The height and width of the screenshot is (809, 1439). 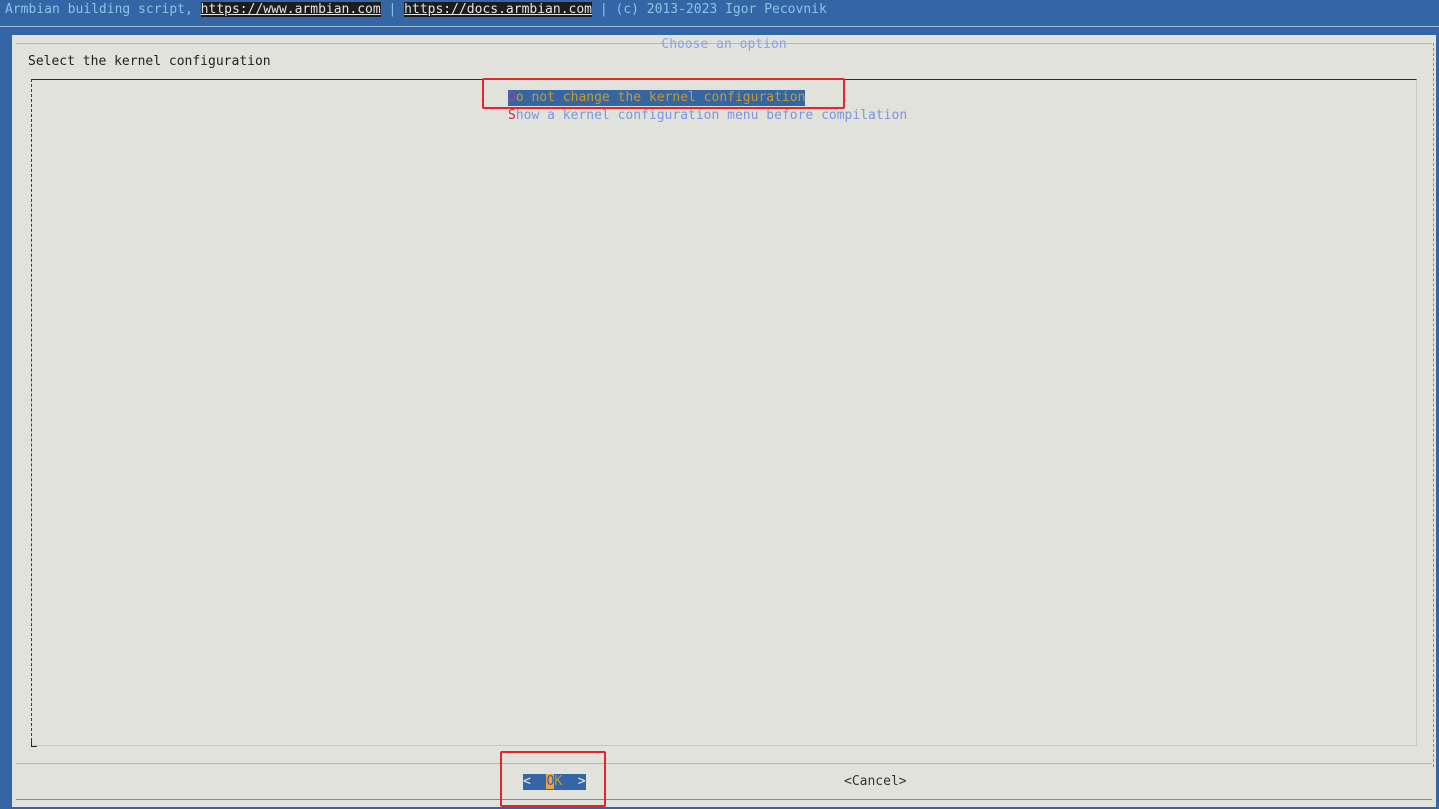 I want to click on dialog-prompt: Select the kernel configuration, so click(x=149, y=61).